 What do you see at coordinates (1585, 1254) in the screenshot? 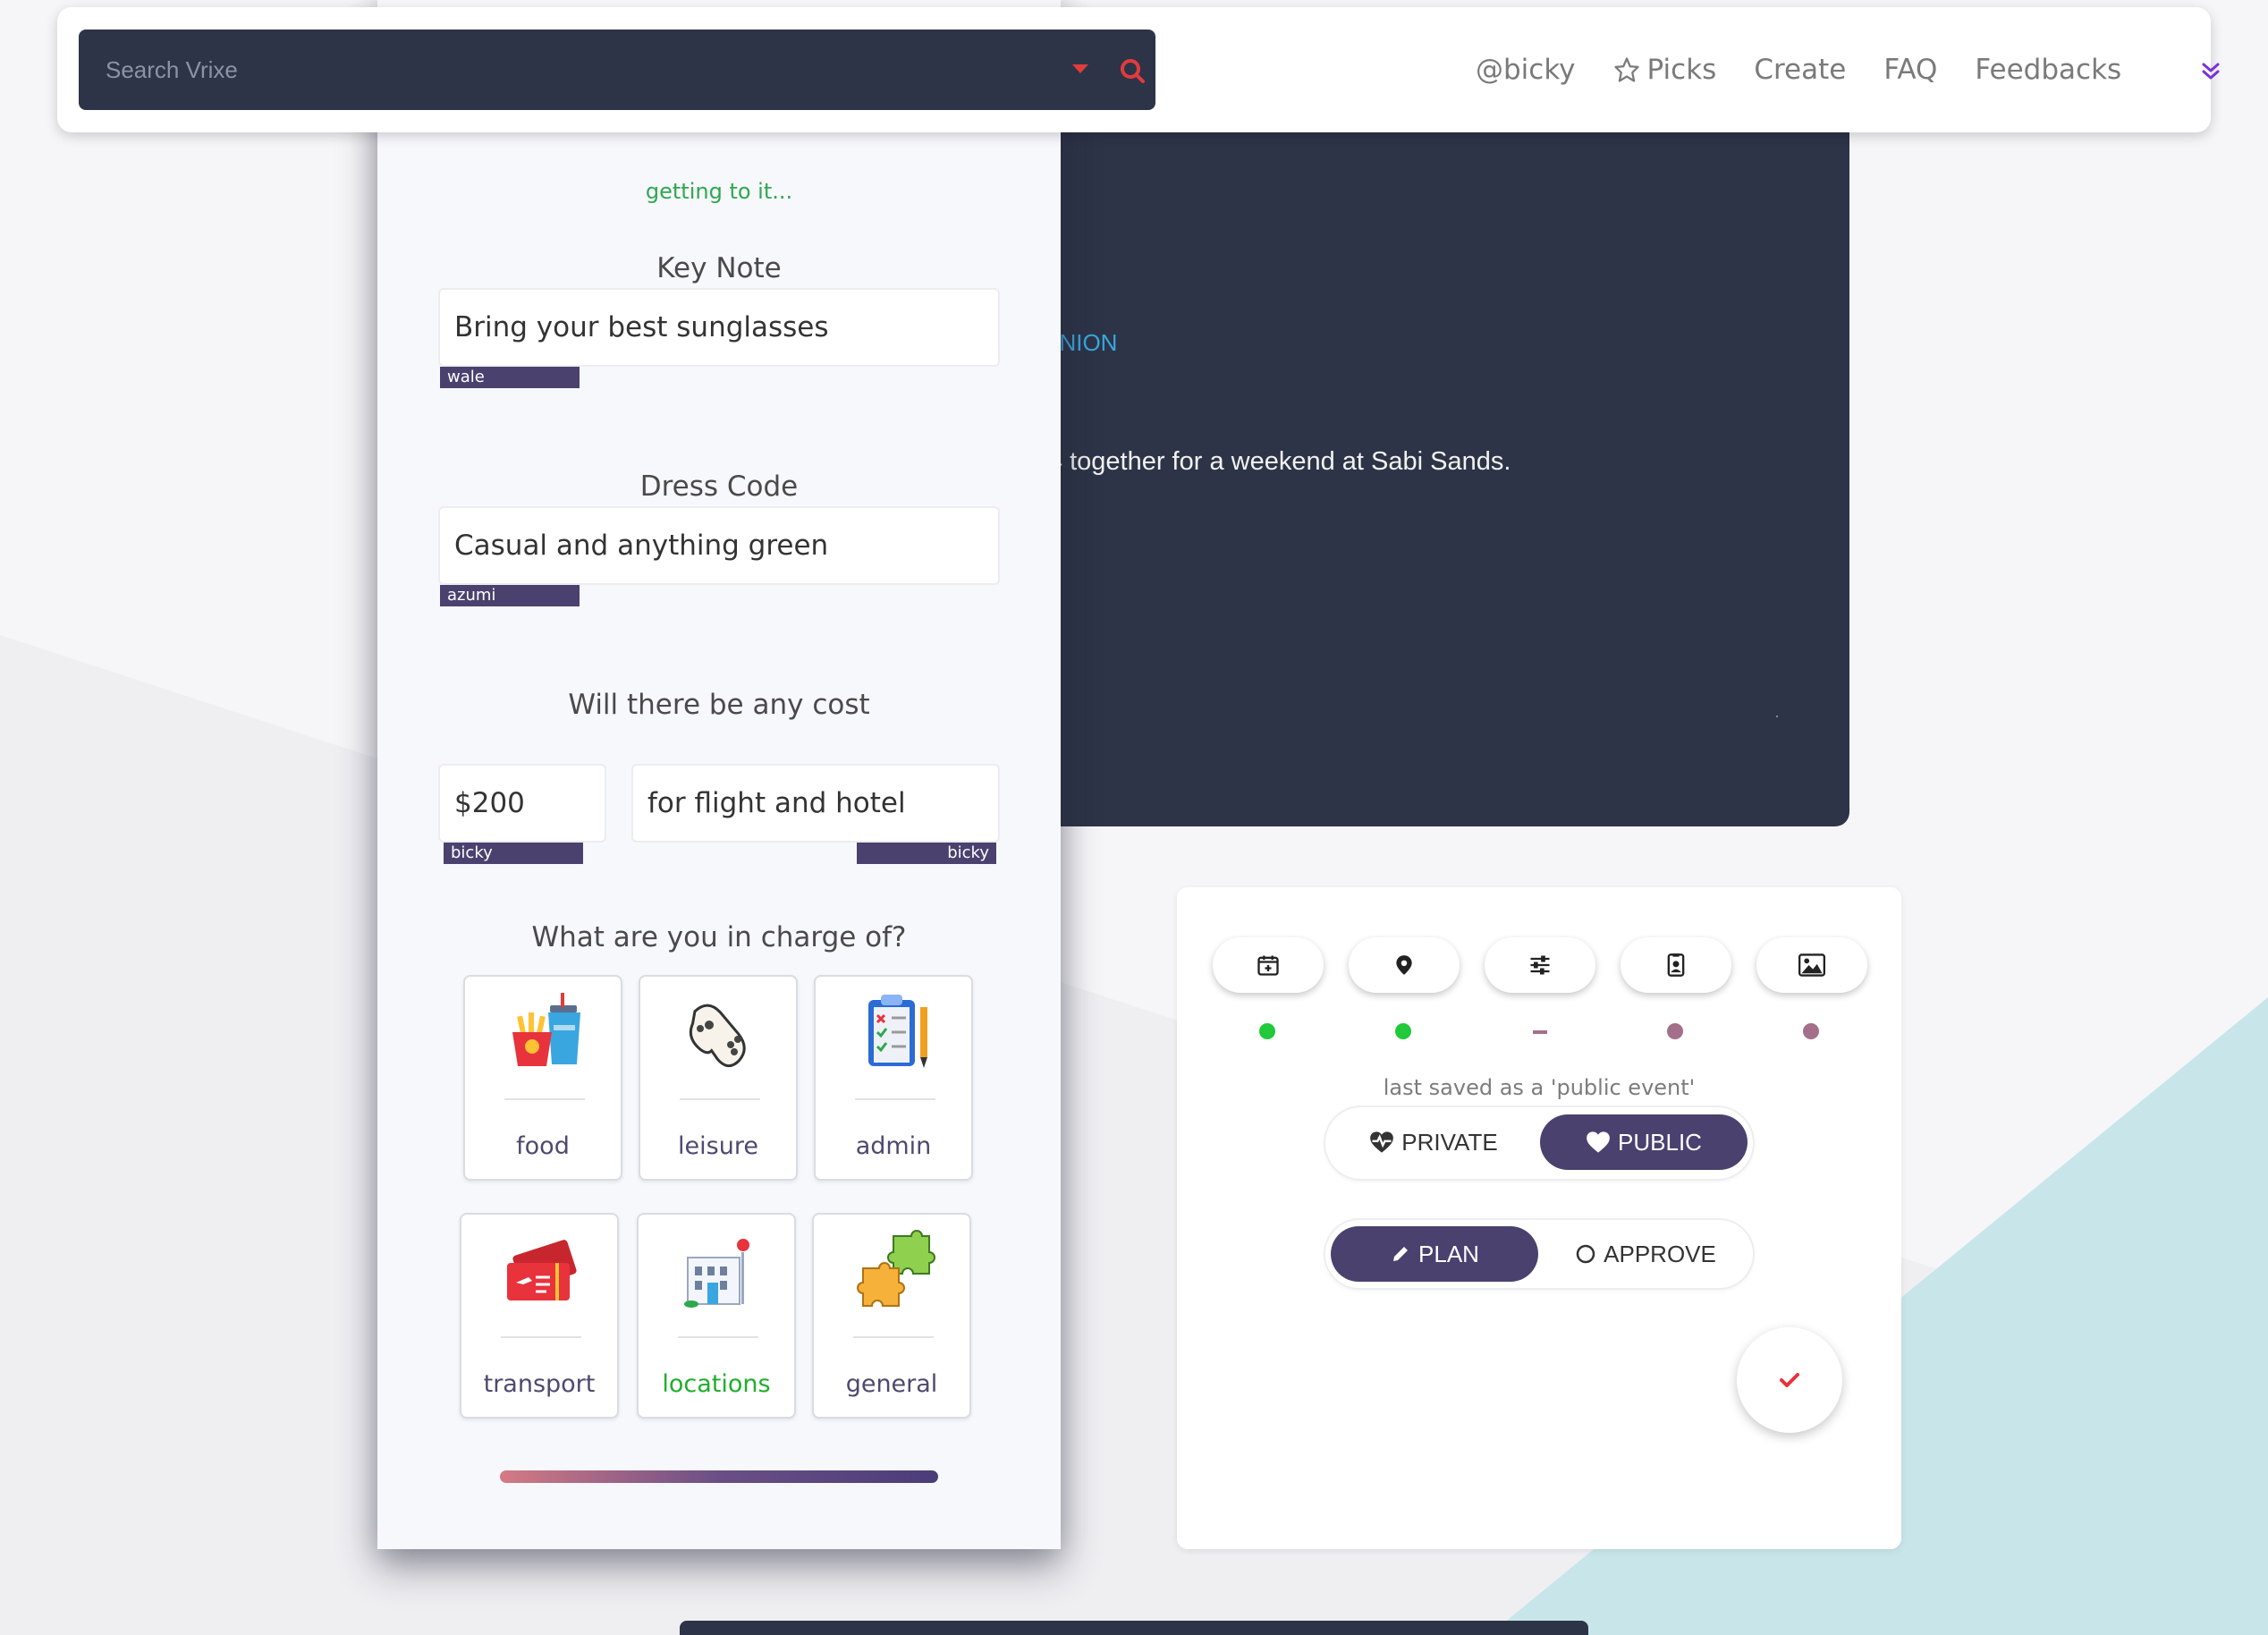
I see `circle-icon` at bounding box center [1585, 1254].